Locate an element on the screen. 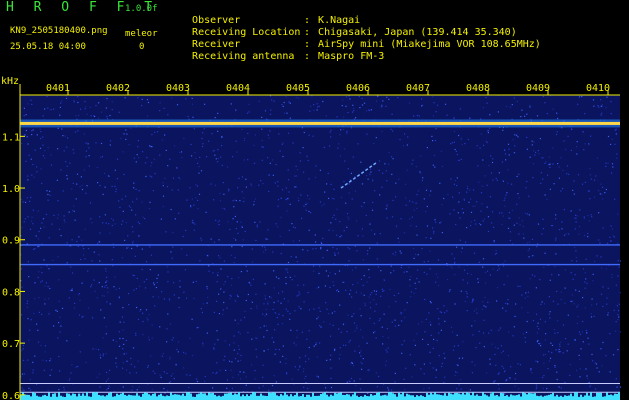 The image size is (629, 400). carrier-line is located at coordinates (320, 123).